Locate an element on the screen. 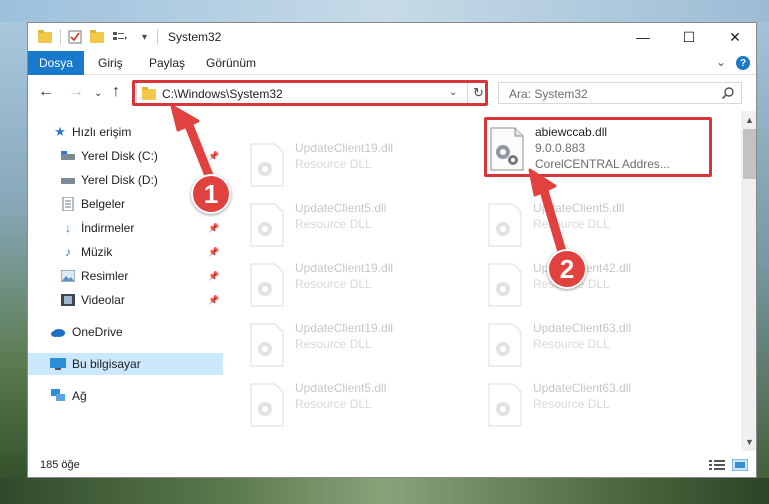 Image resolution: width=769 pixels, height=504 pixels. list-item: UpdateClient42.dll Resource DLL is located at coordinates (597, 283).